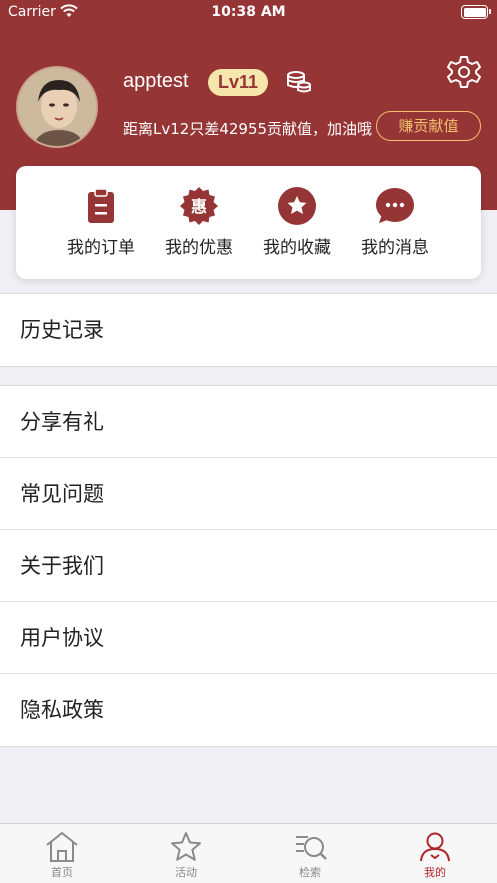  Describe the element at coordinates (57, 107) in the screenshot. I see `avatar` at that location.